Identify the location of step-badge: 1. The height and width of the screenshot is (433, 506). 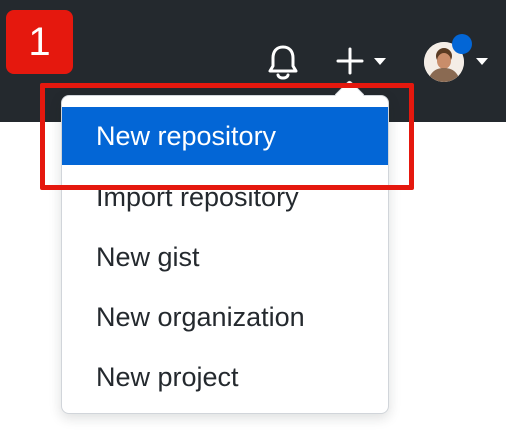
(39, 42).